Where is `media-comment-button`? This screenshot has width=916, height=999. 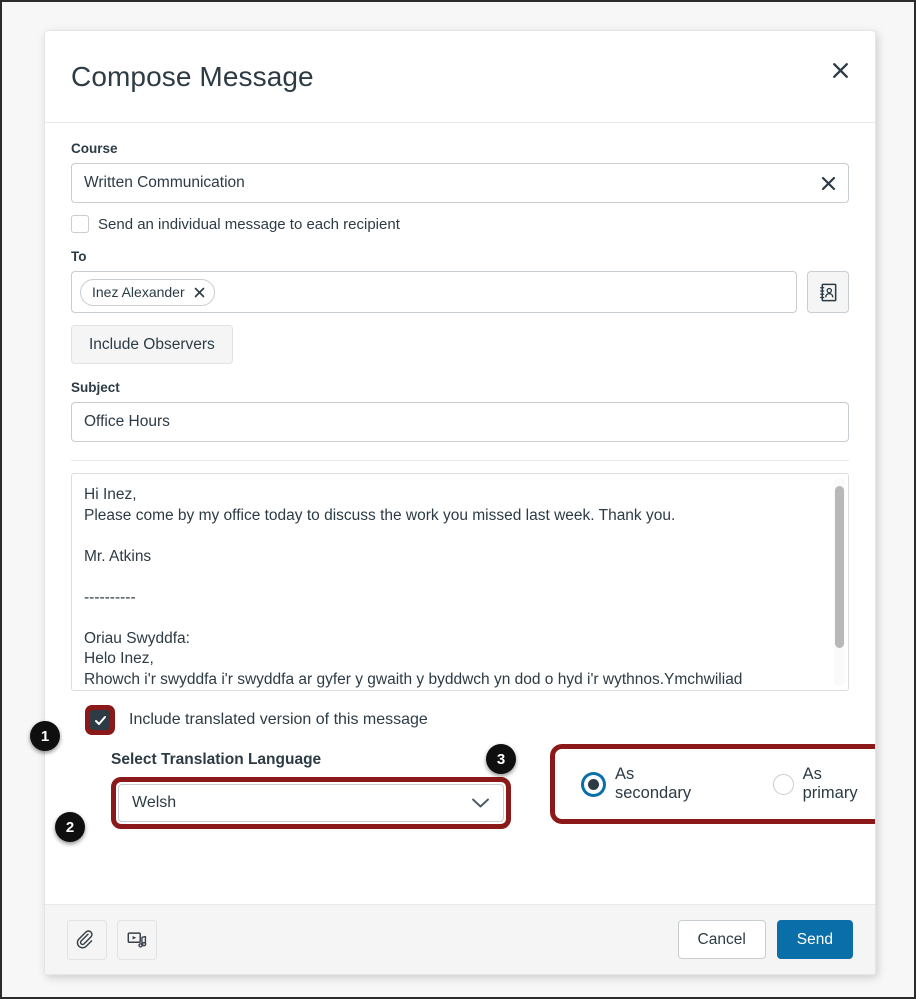 media-comment-button is located at coordinates (137, 939).